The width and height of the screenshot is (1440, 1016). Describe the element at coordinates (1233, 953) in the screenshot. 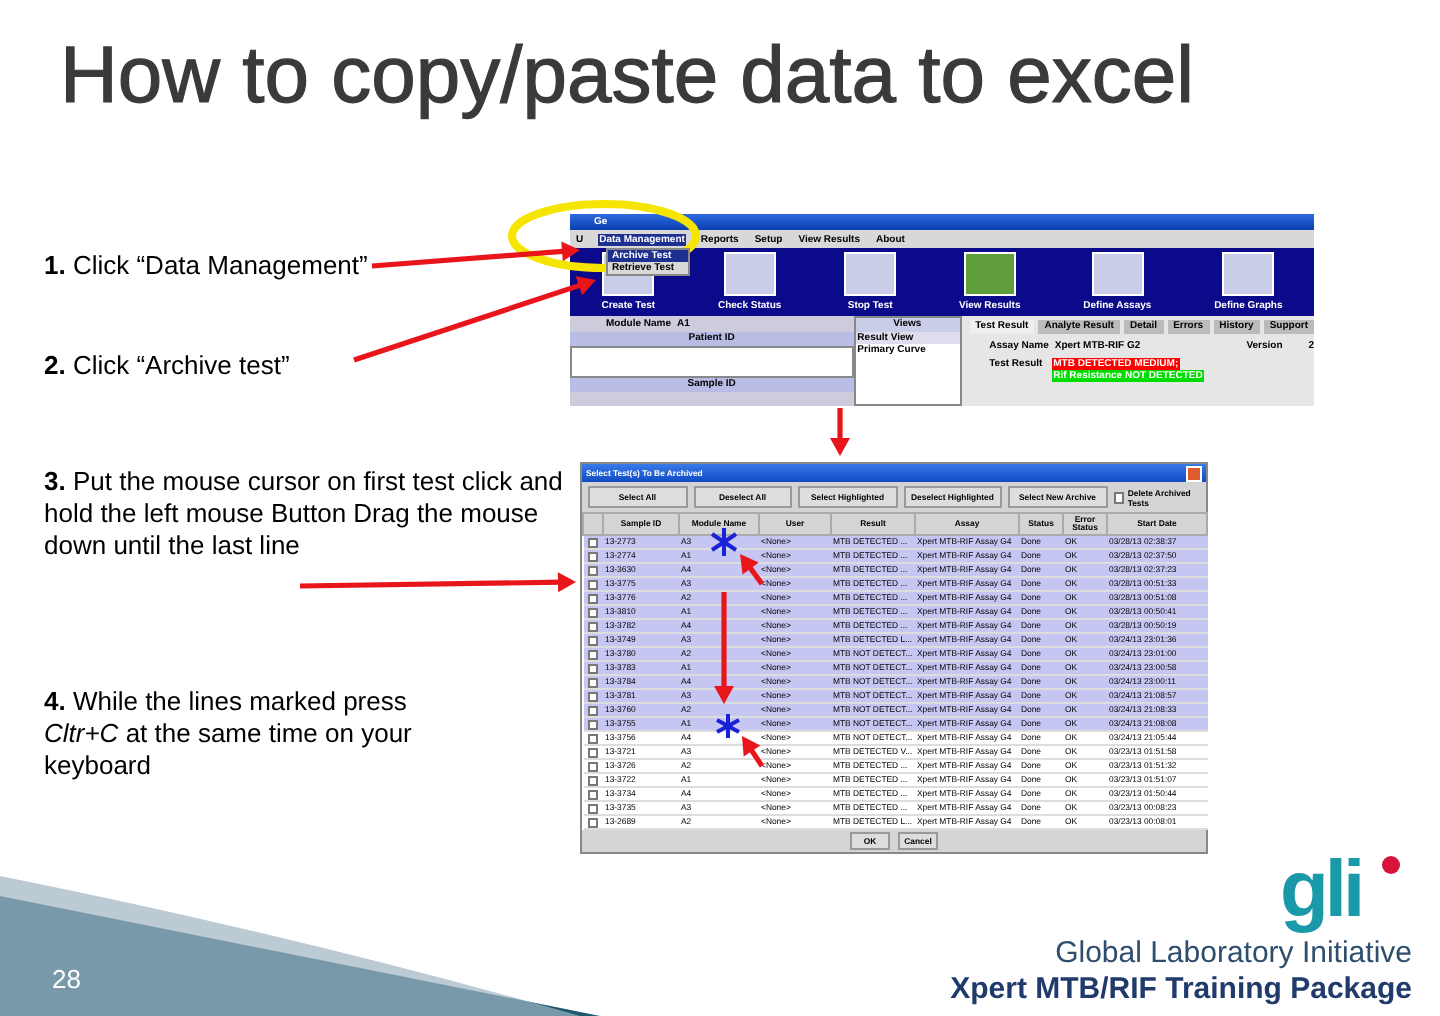

I see `organization-name: Global Laboratory Initiative` at that location.